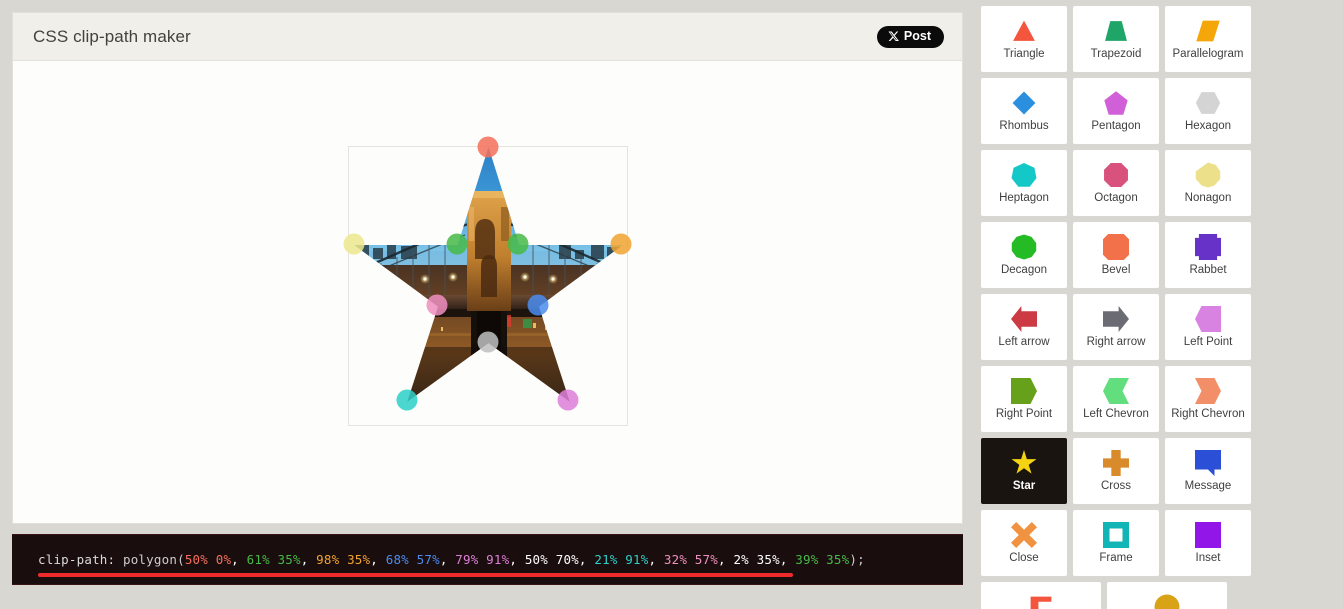 The width and height of the screenshot is (1343, 609). What do you see at coordinates (1208, 486) in the screenshot?
I see `shape-tile-label: Message` at bounding box center [1208, 486].